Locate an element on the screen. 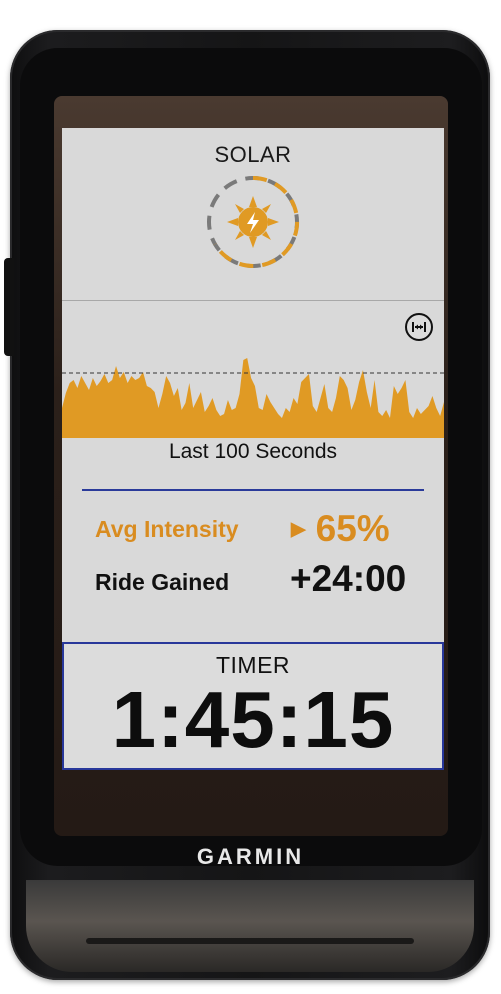 The image size is (501, 994). blue-divider is located at coordinates (253, 490).